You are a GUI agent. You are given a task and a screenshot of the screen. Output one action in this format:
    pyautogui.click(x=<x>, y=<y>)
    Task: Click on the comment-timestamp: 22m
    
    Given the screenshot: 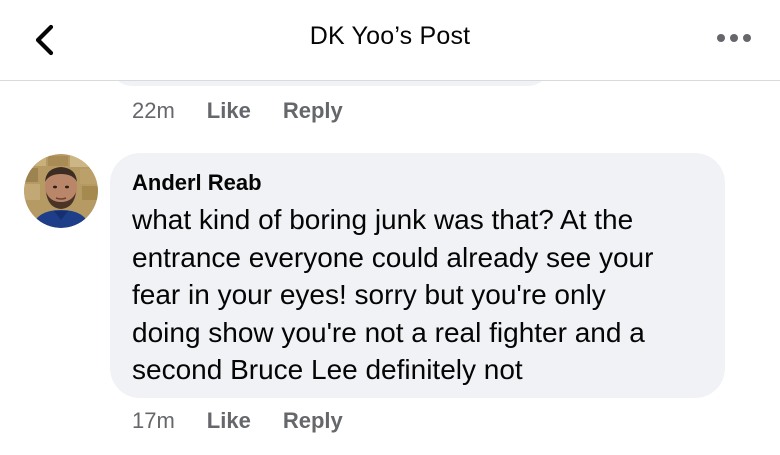 What is the action you would take?
    pyautogui.click(x=153, y=110)
    